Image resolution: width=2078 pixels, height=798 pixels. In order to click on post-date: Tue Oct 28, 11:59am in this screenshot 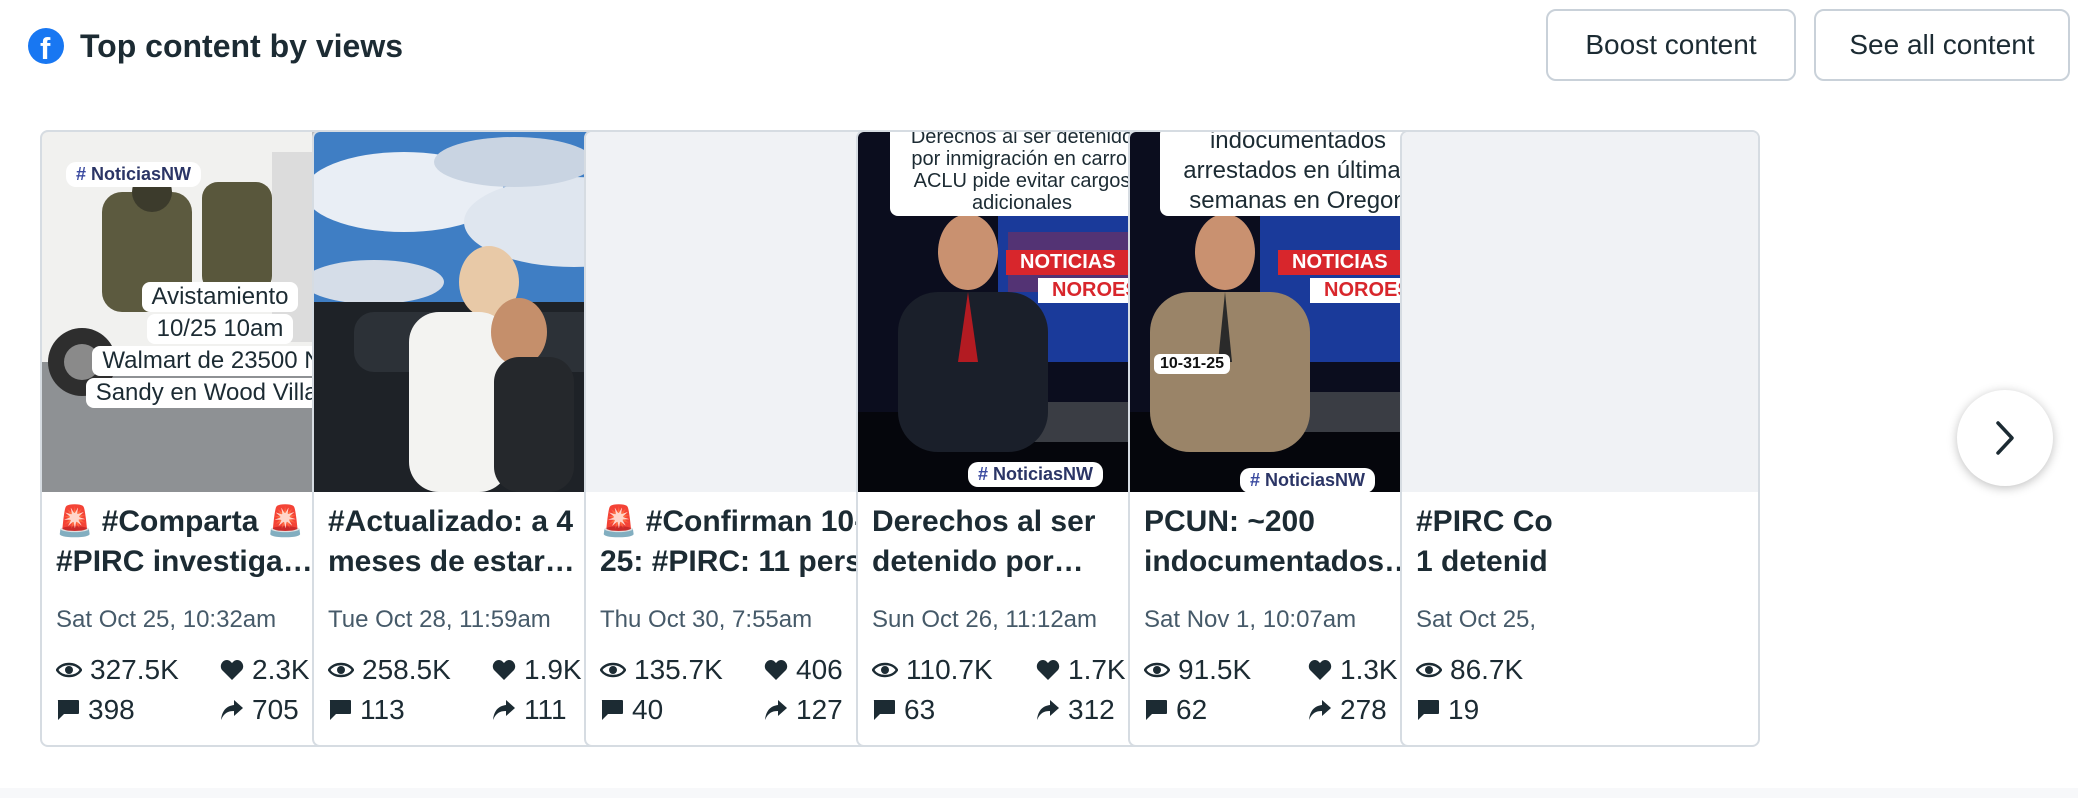, I will do `click(439, 619)`.